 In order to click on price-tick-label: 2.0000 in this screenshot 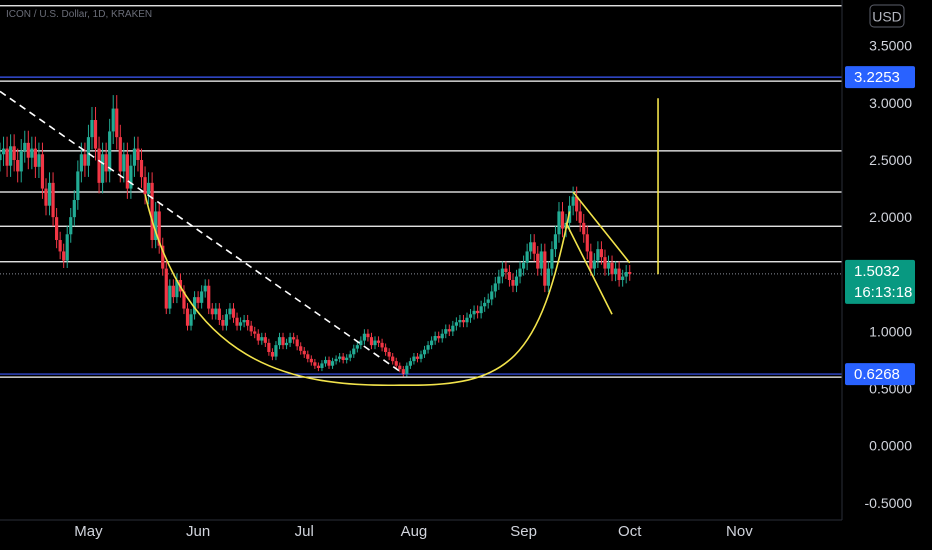, I will do `click(890, 217)`.